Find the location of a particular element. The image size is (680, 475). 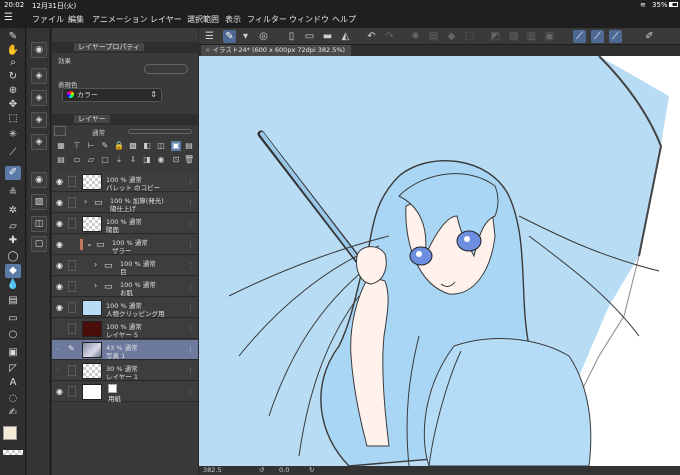

rotate-left-icon: ↺ is located at coordinates (261, 470).